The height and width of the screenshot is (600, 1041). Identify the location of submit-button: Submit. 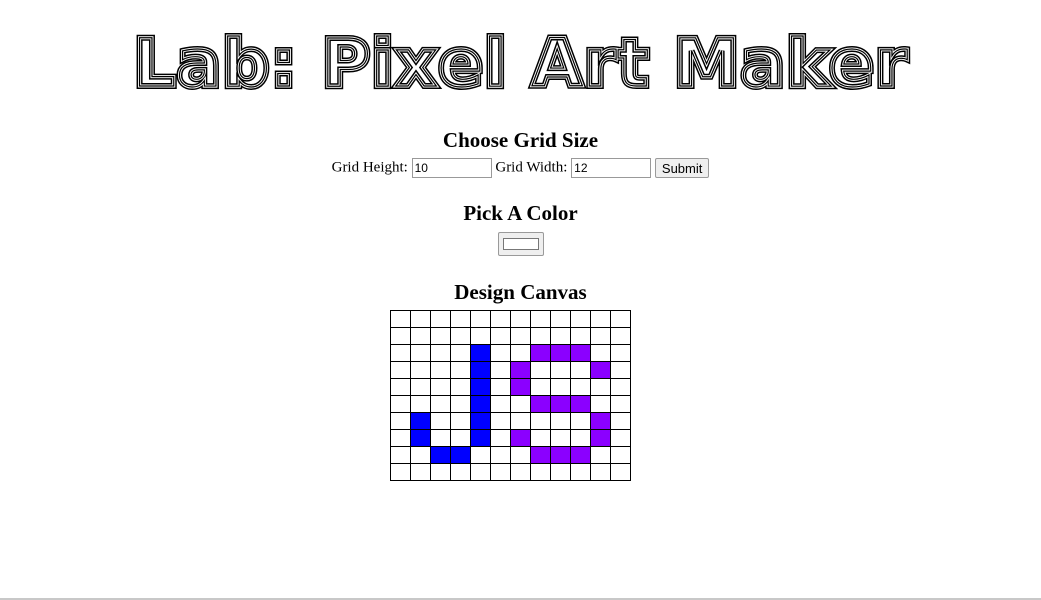
(682, 168).